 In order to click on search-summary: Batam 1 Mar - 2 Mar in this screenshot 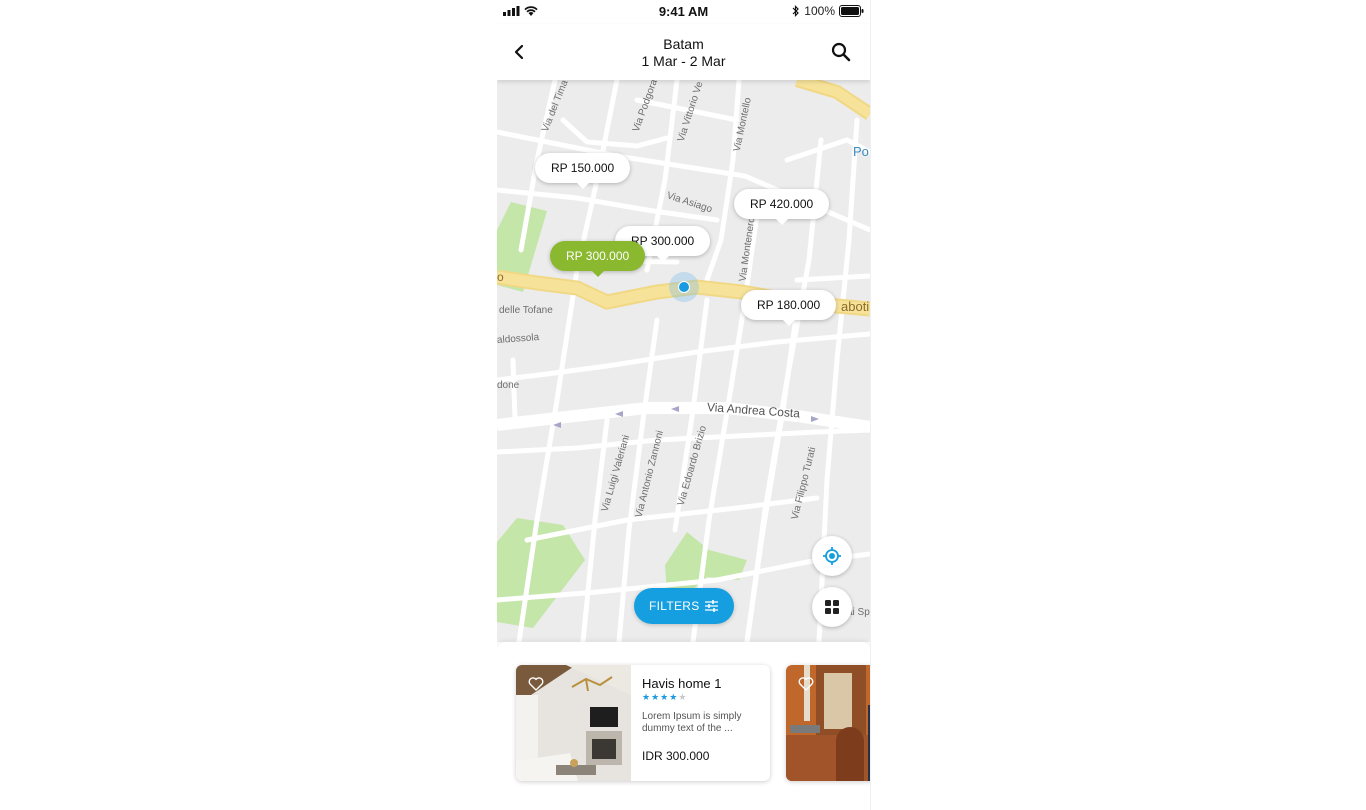, I will do `click(683, 53)`.